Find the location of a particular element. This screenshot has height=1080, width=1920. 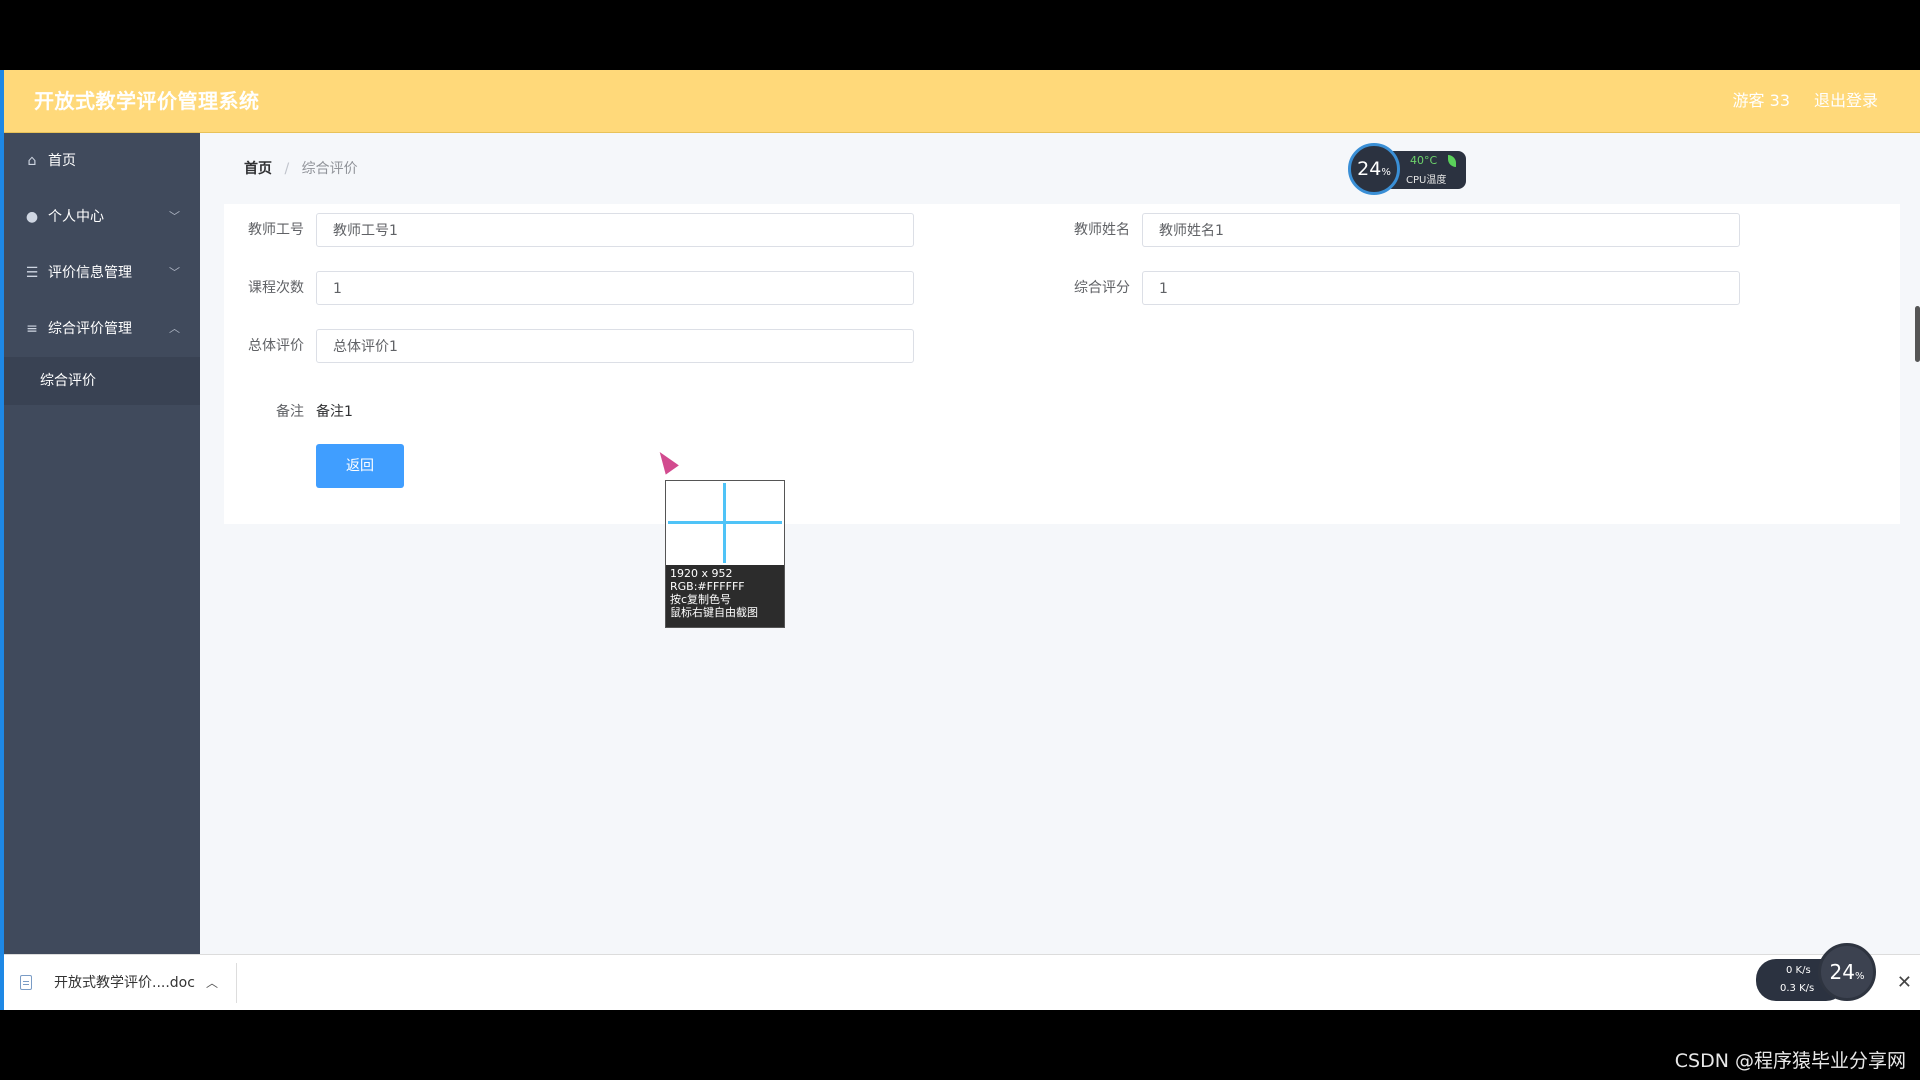

download-bar: 开放式教学评价....doc ︿ 0 K/s 0.3 K/s 24% ✕ is located at coordinates (960, 976).